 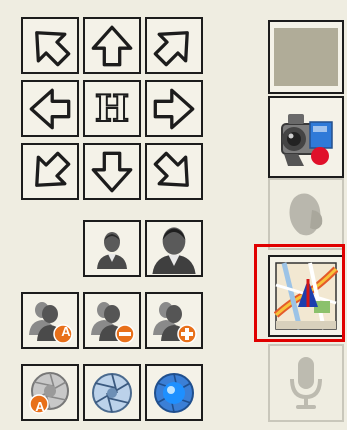 I want to click on arrow-up-right-icon, so click(x=171, y=48).